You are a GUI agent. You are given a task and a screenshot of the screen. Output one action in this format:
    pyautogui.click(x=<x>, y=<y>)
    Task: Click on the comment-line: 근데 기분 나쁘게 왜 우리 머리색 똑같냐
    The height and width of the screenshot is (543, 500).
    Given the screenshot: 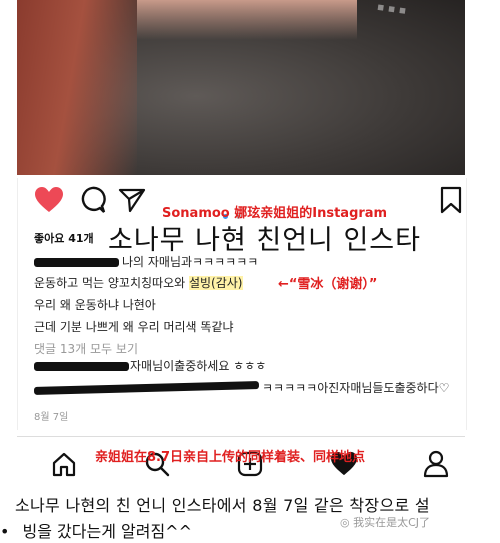 What is the action you would take?
    pyautogui.click(x=134, y=327)
    